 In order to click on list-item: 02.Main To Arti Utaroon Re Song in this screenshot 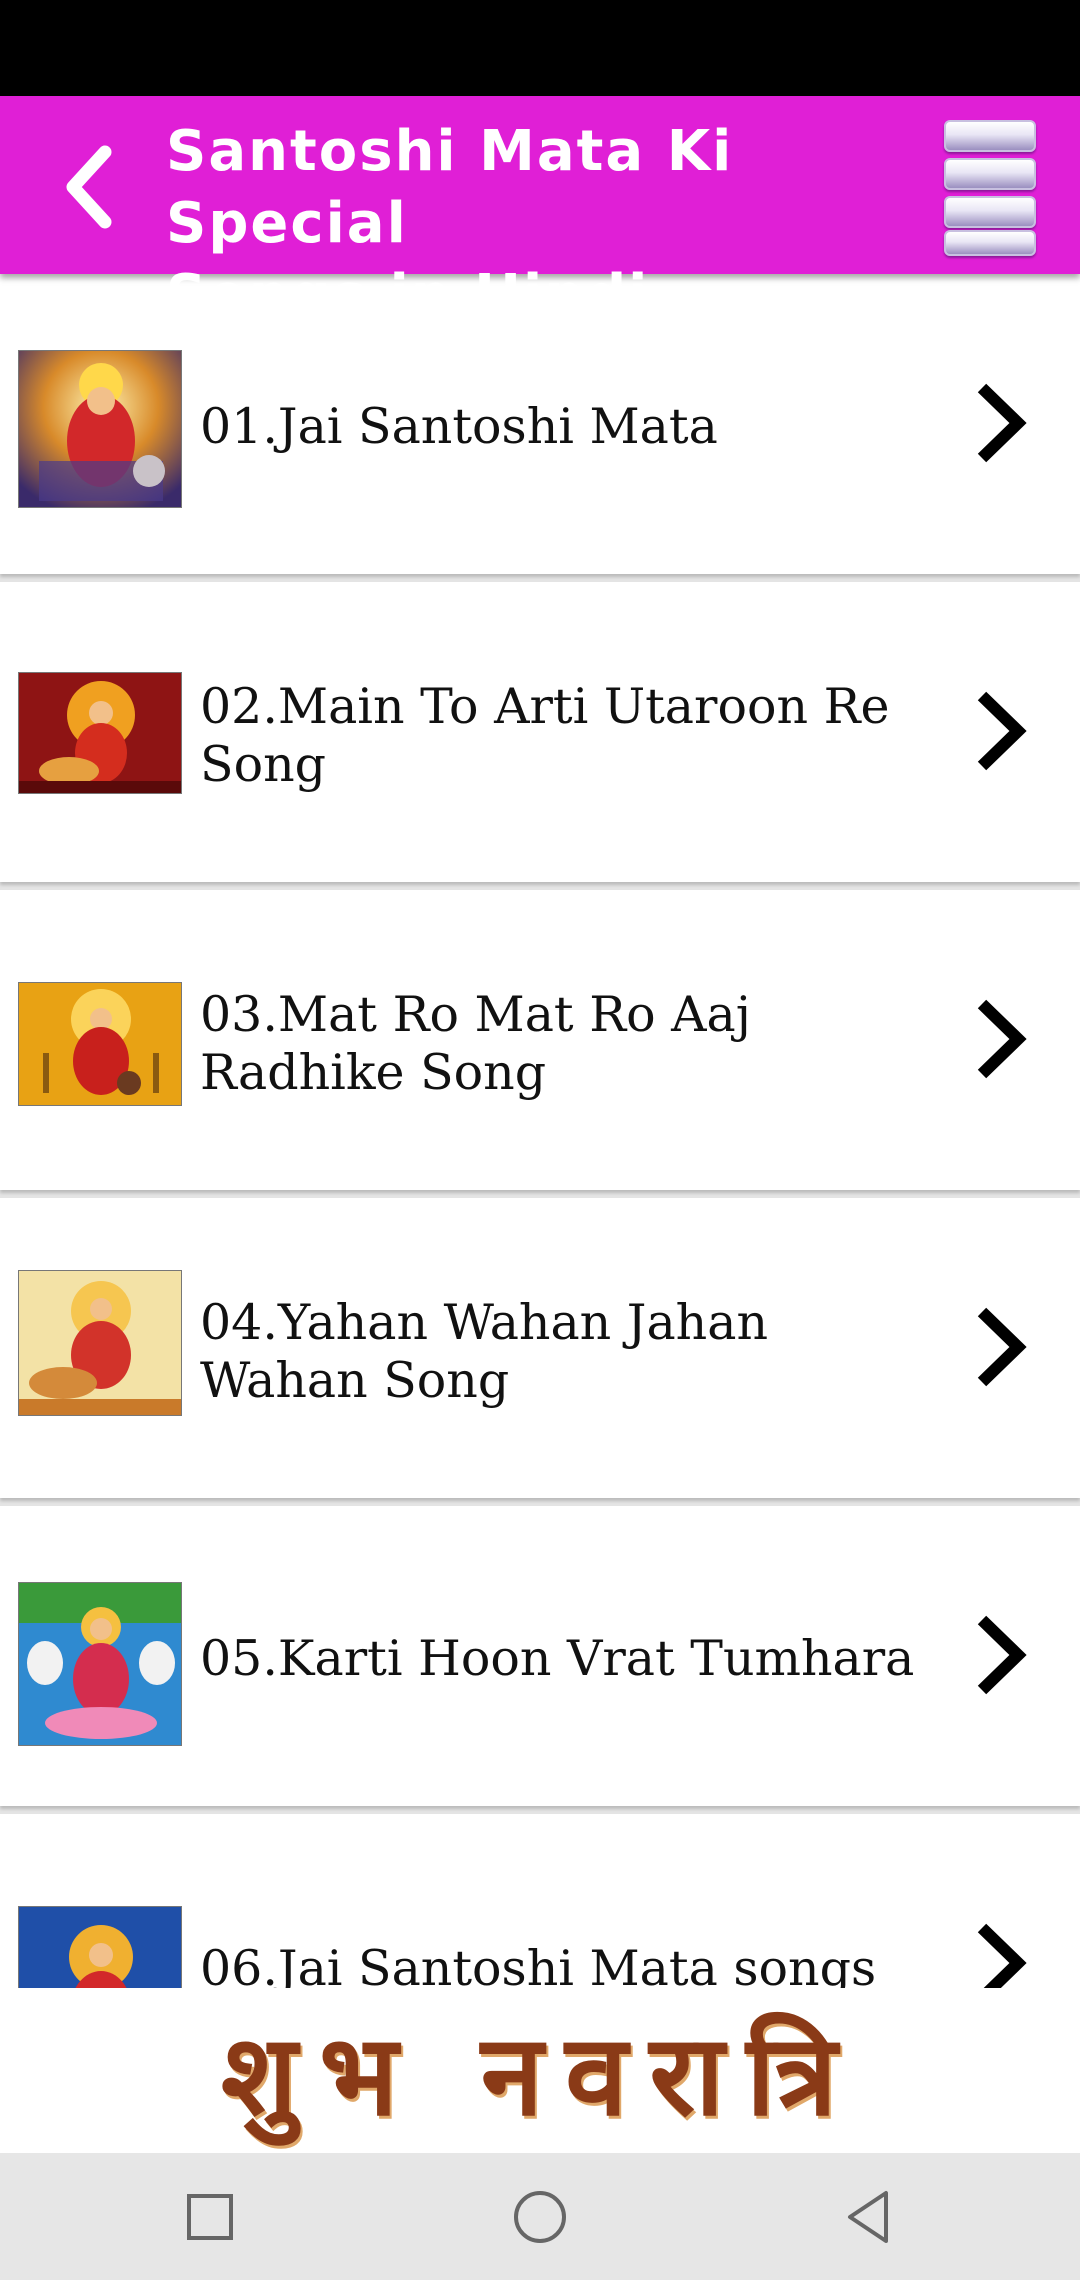, I will do `click(540, 732)`.